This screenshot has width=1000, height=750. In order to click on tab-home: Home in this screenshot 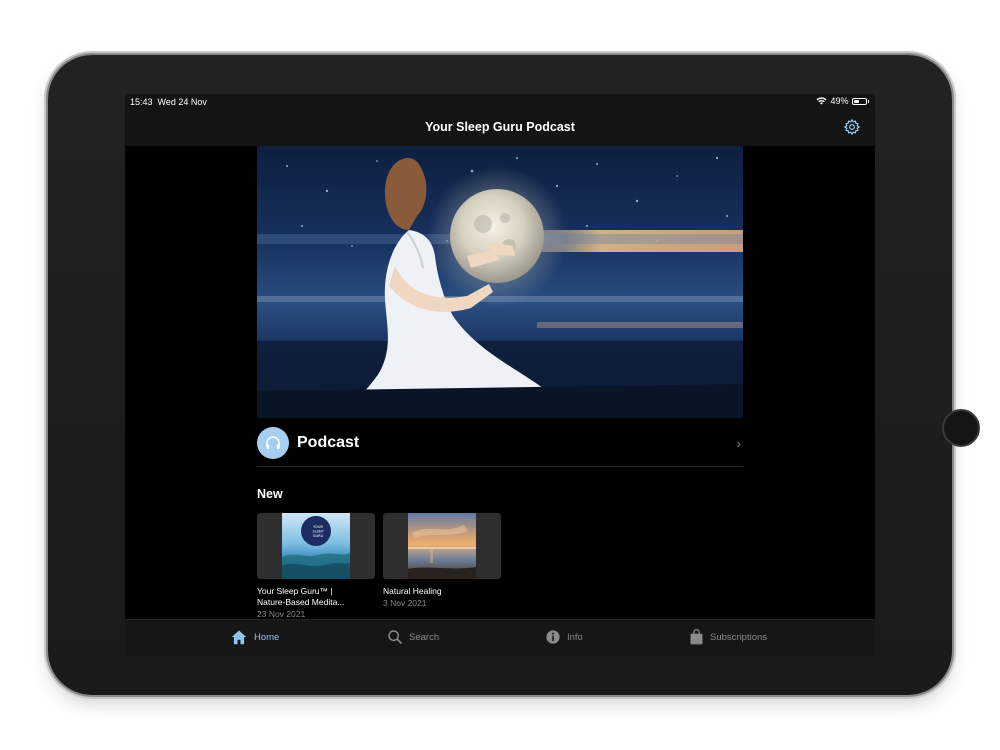, I will do `click(254, 637)`.